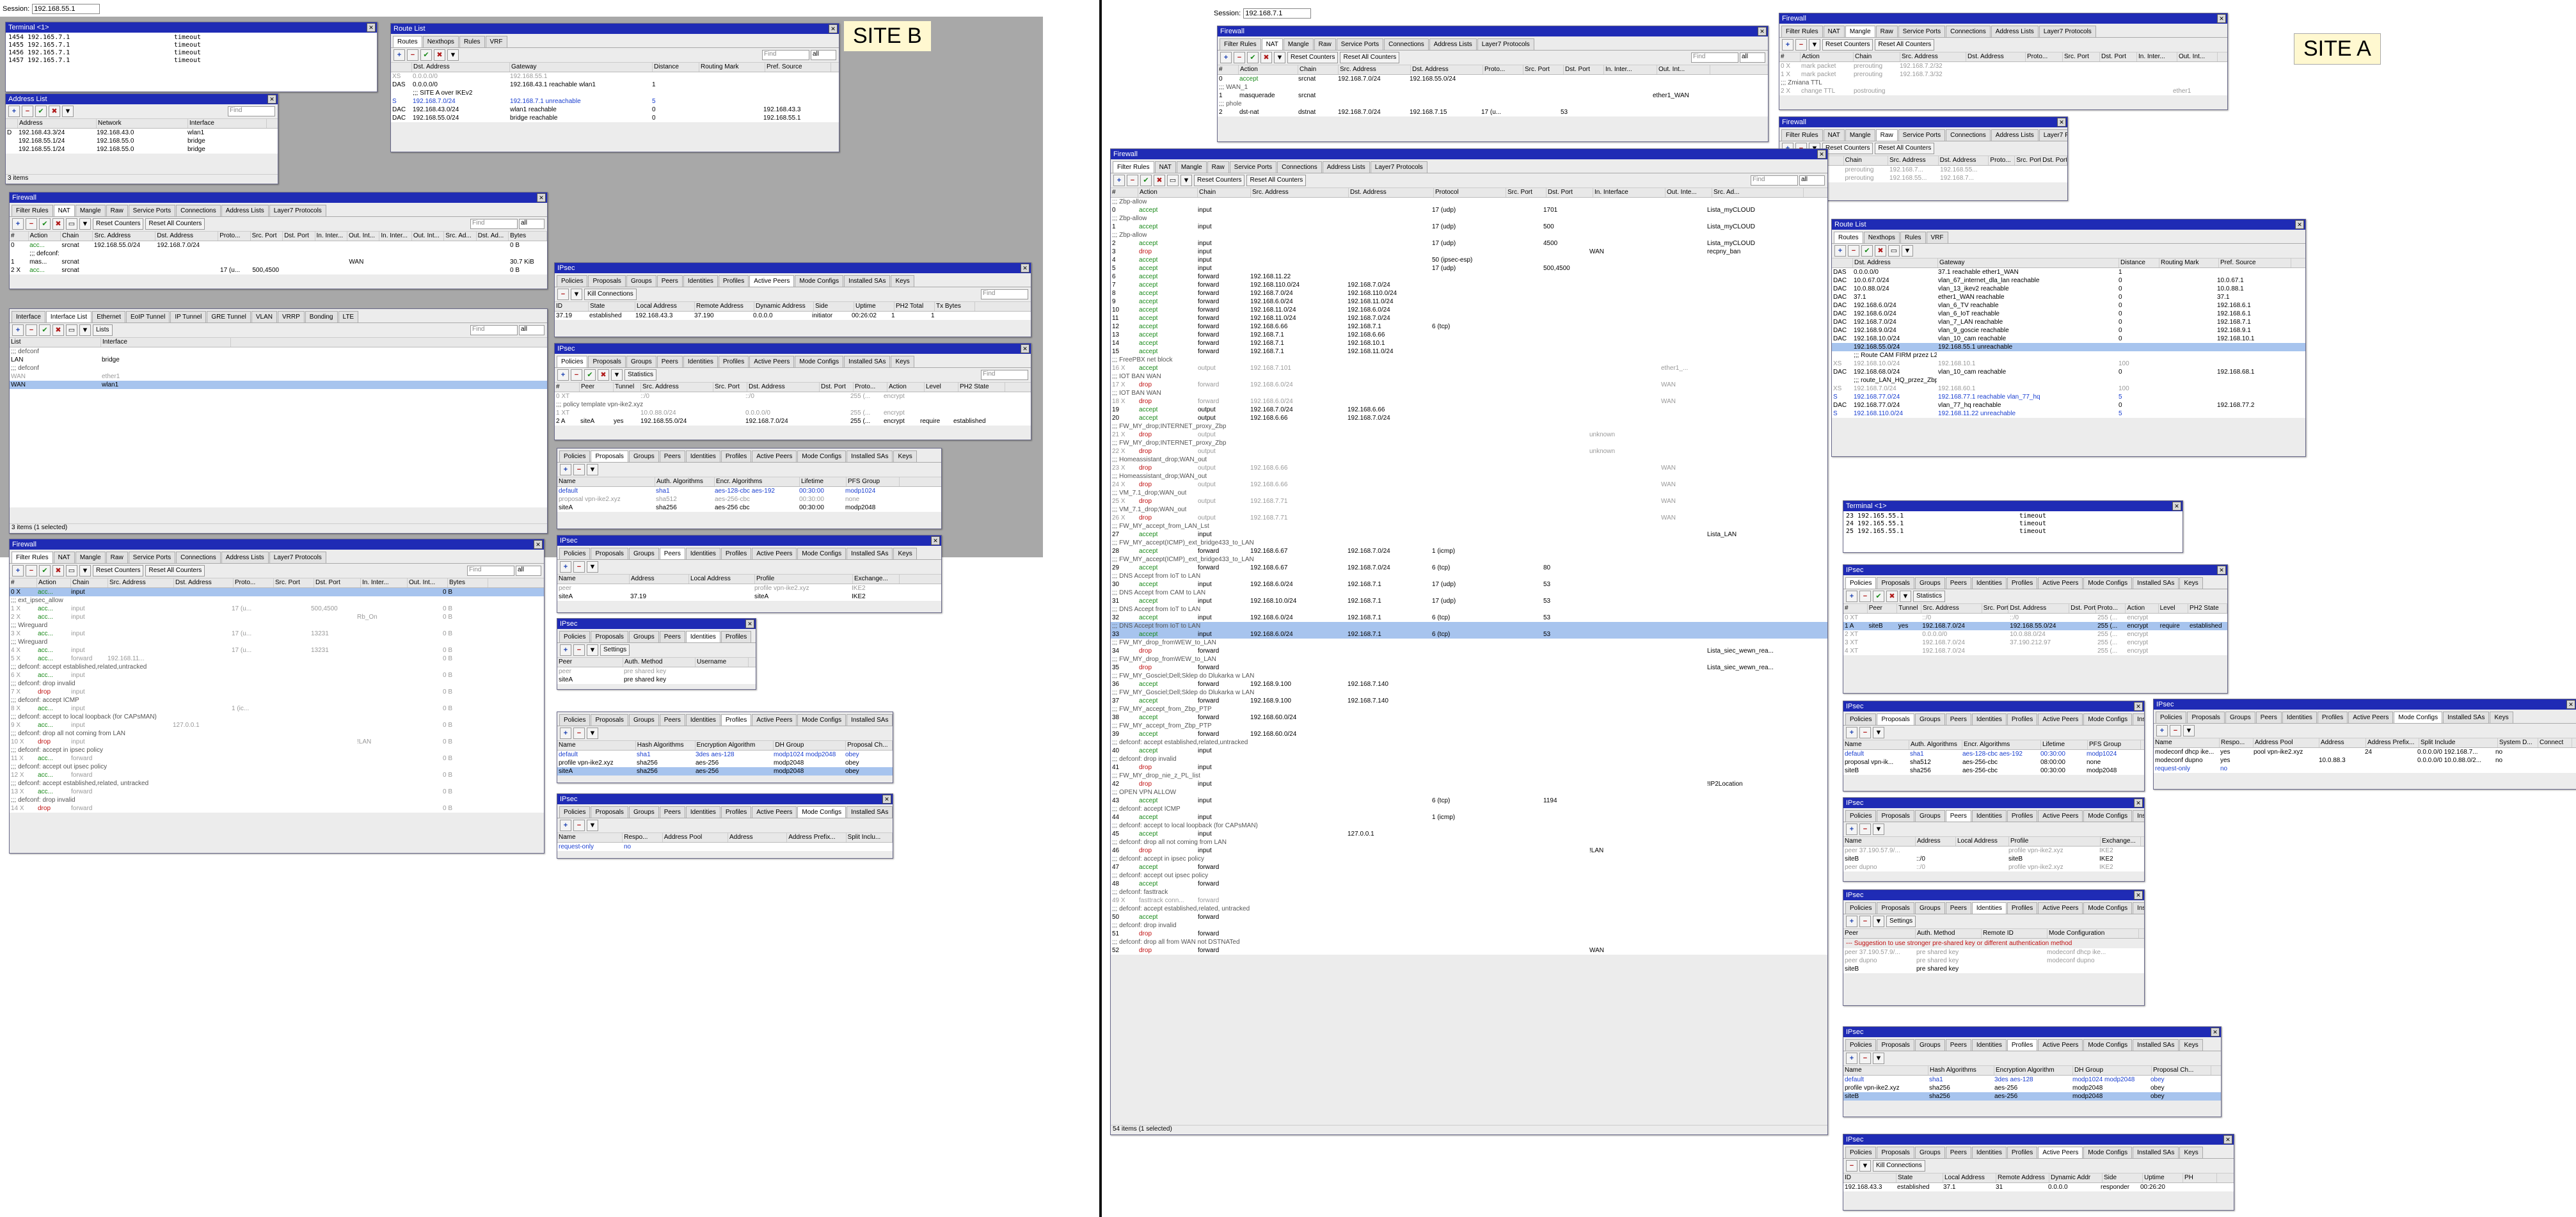  I want to click on table-row: ;;; Wireguard, so click(277, 625).